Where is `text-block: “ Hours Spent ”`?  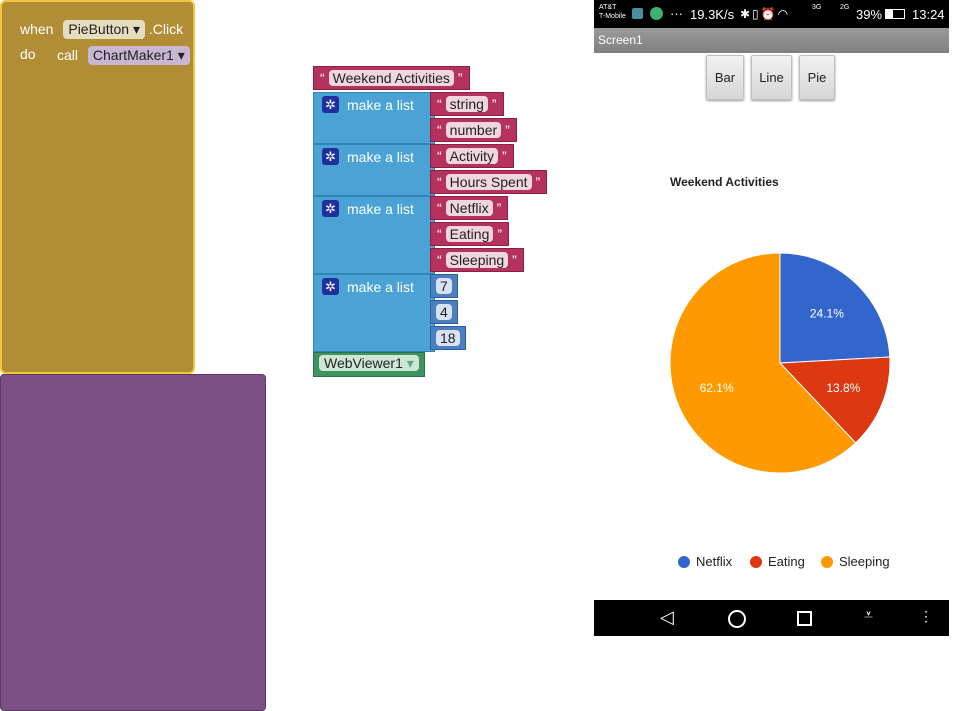 text-block: “ Hours Spent ” is located at coordinates (489, 182).